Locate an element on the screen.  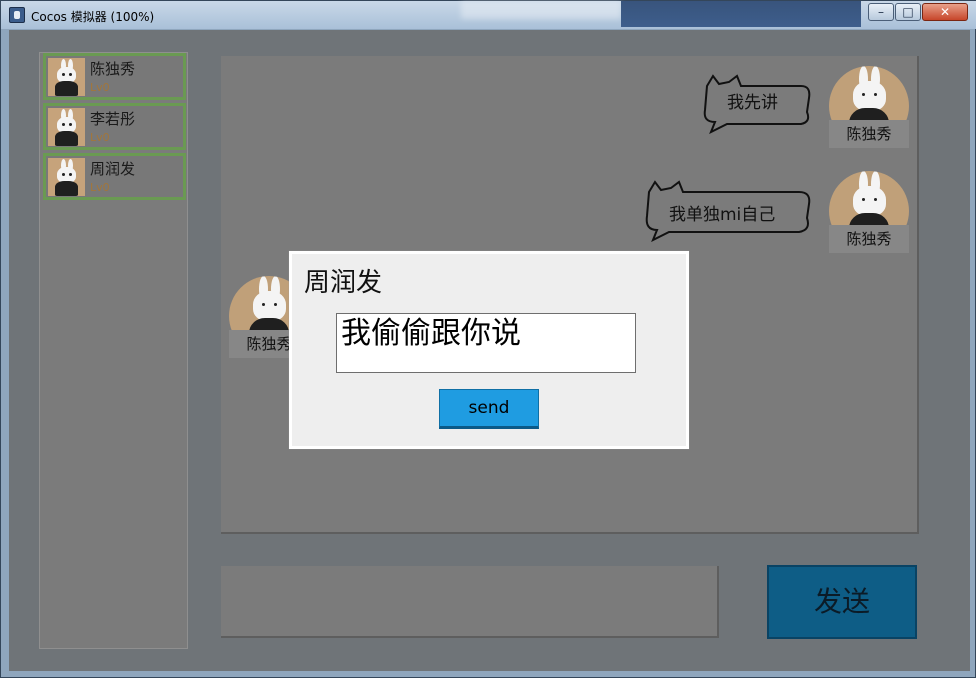
title-bar: Cocos 模拟器 (100%) – □ ✕ is located at coordinates (488, 15).